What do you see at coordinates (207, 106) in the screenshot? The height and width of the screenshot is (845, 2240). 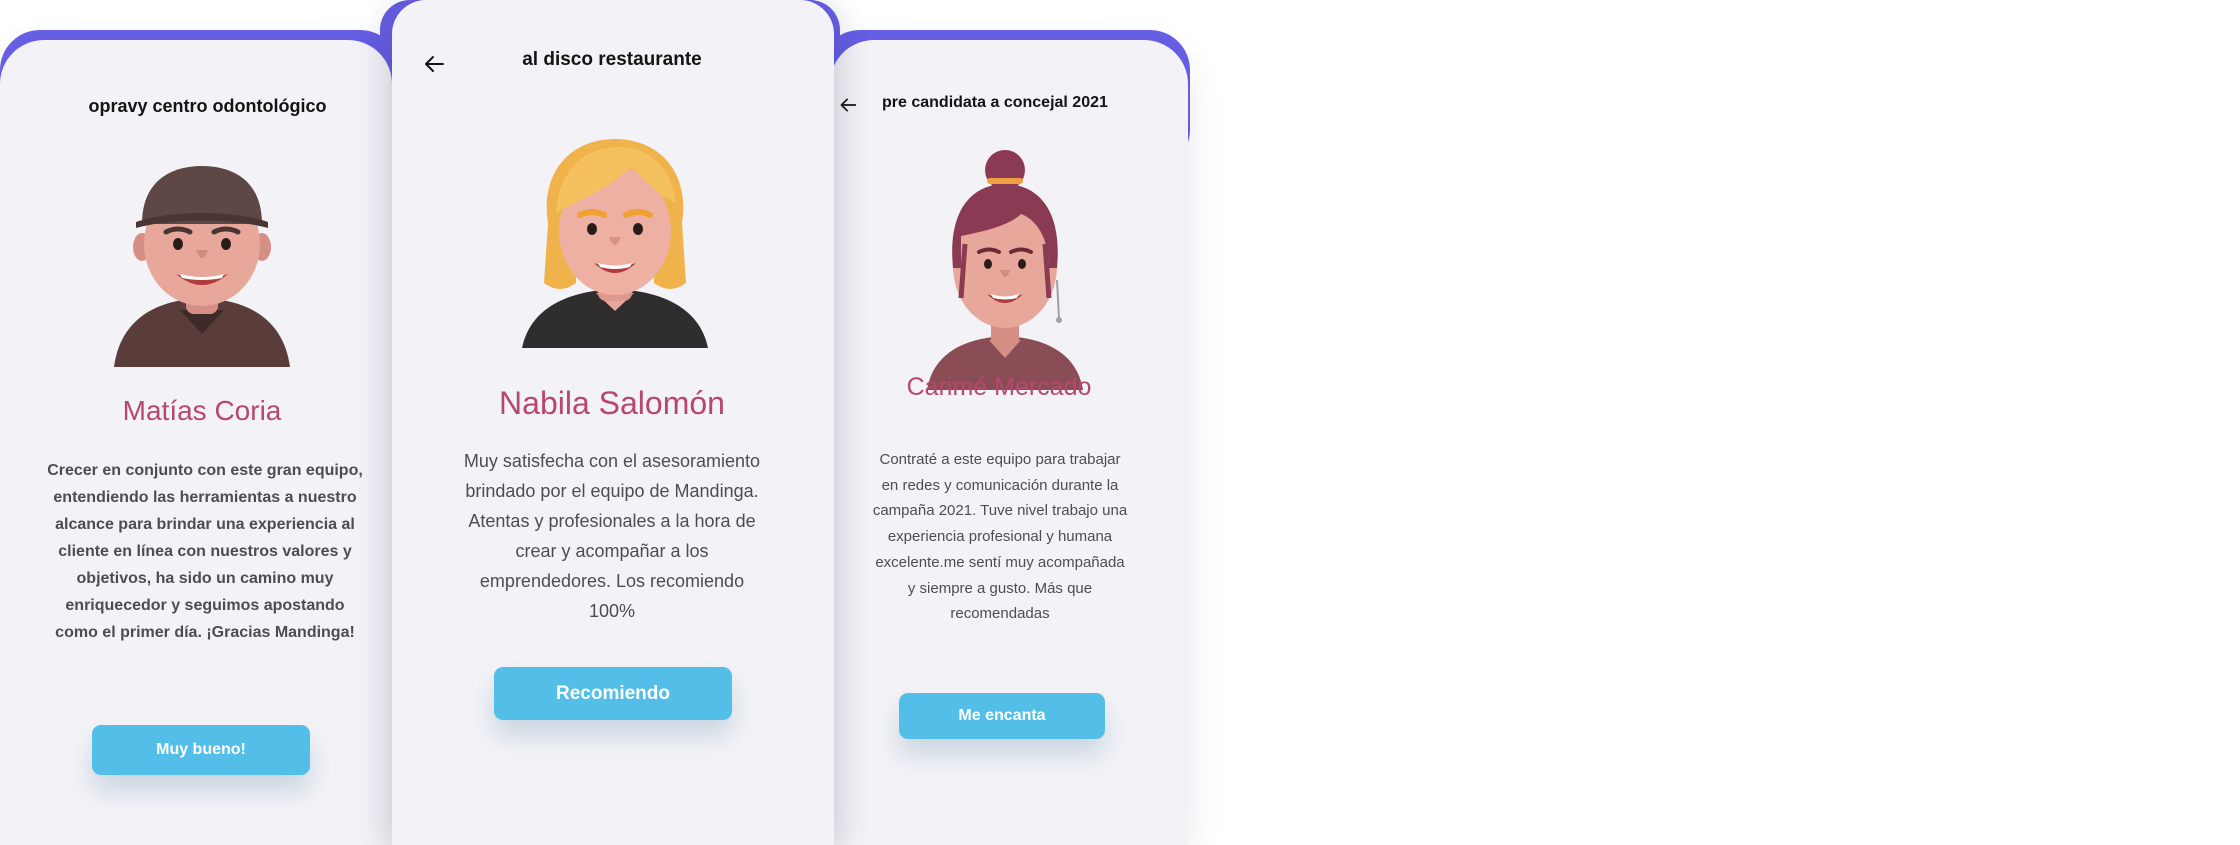 I see `card-title: opravy centro odontológico` at bounding box center [207, 106].